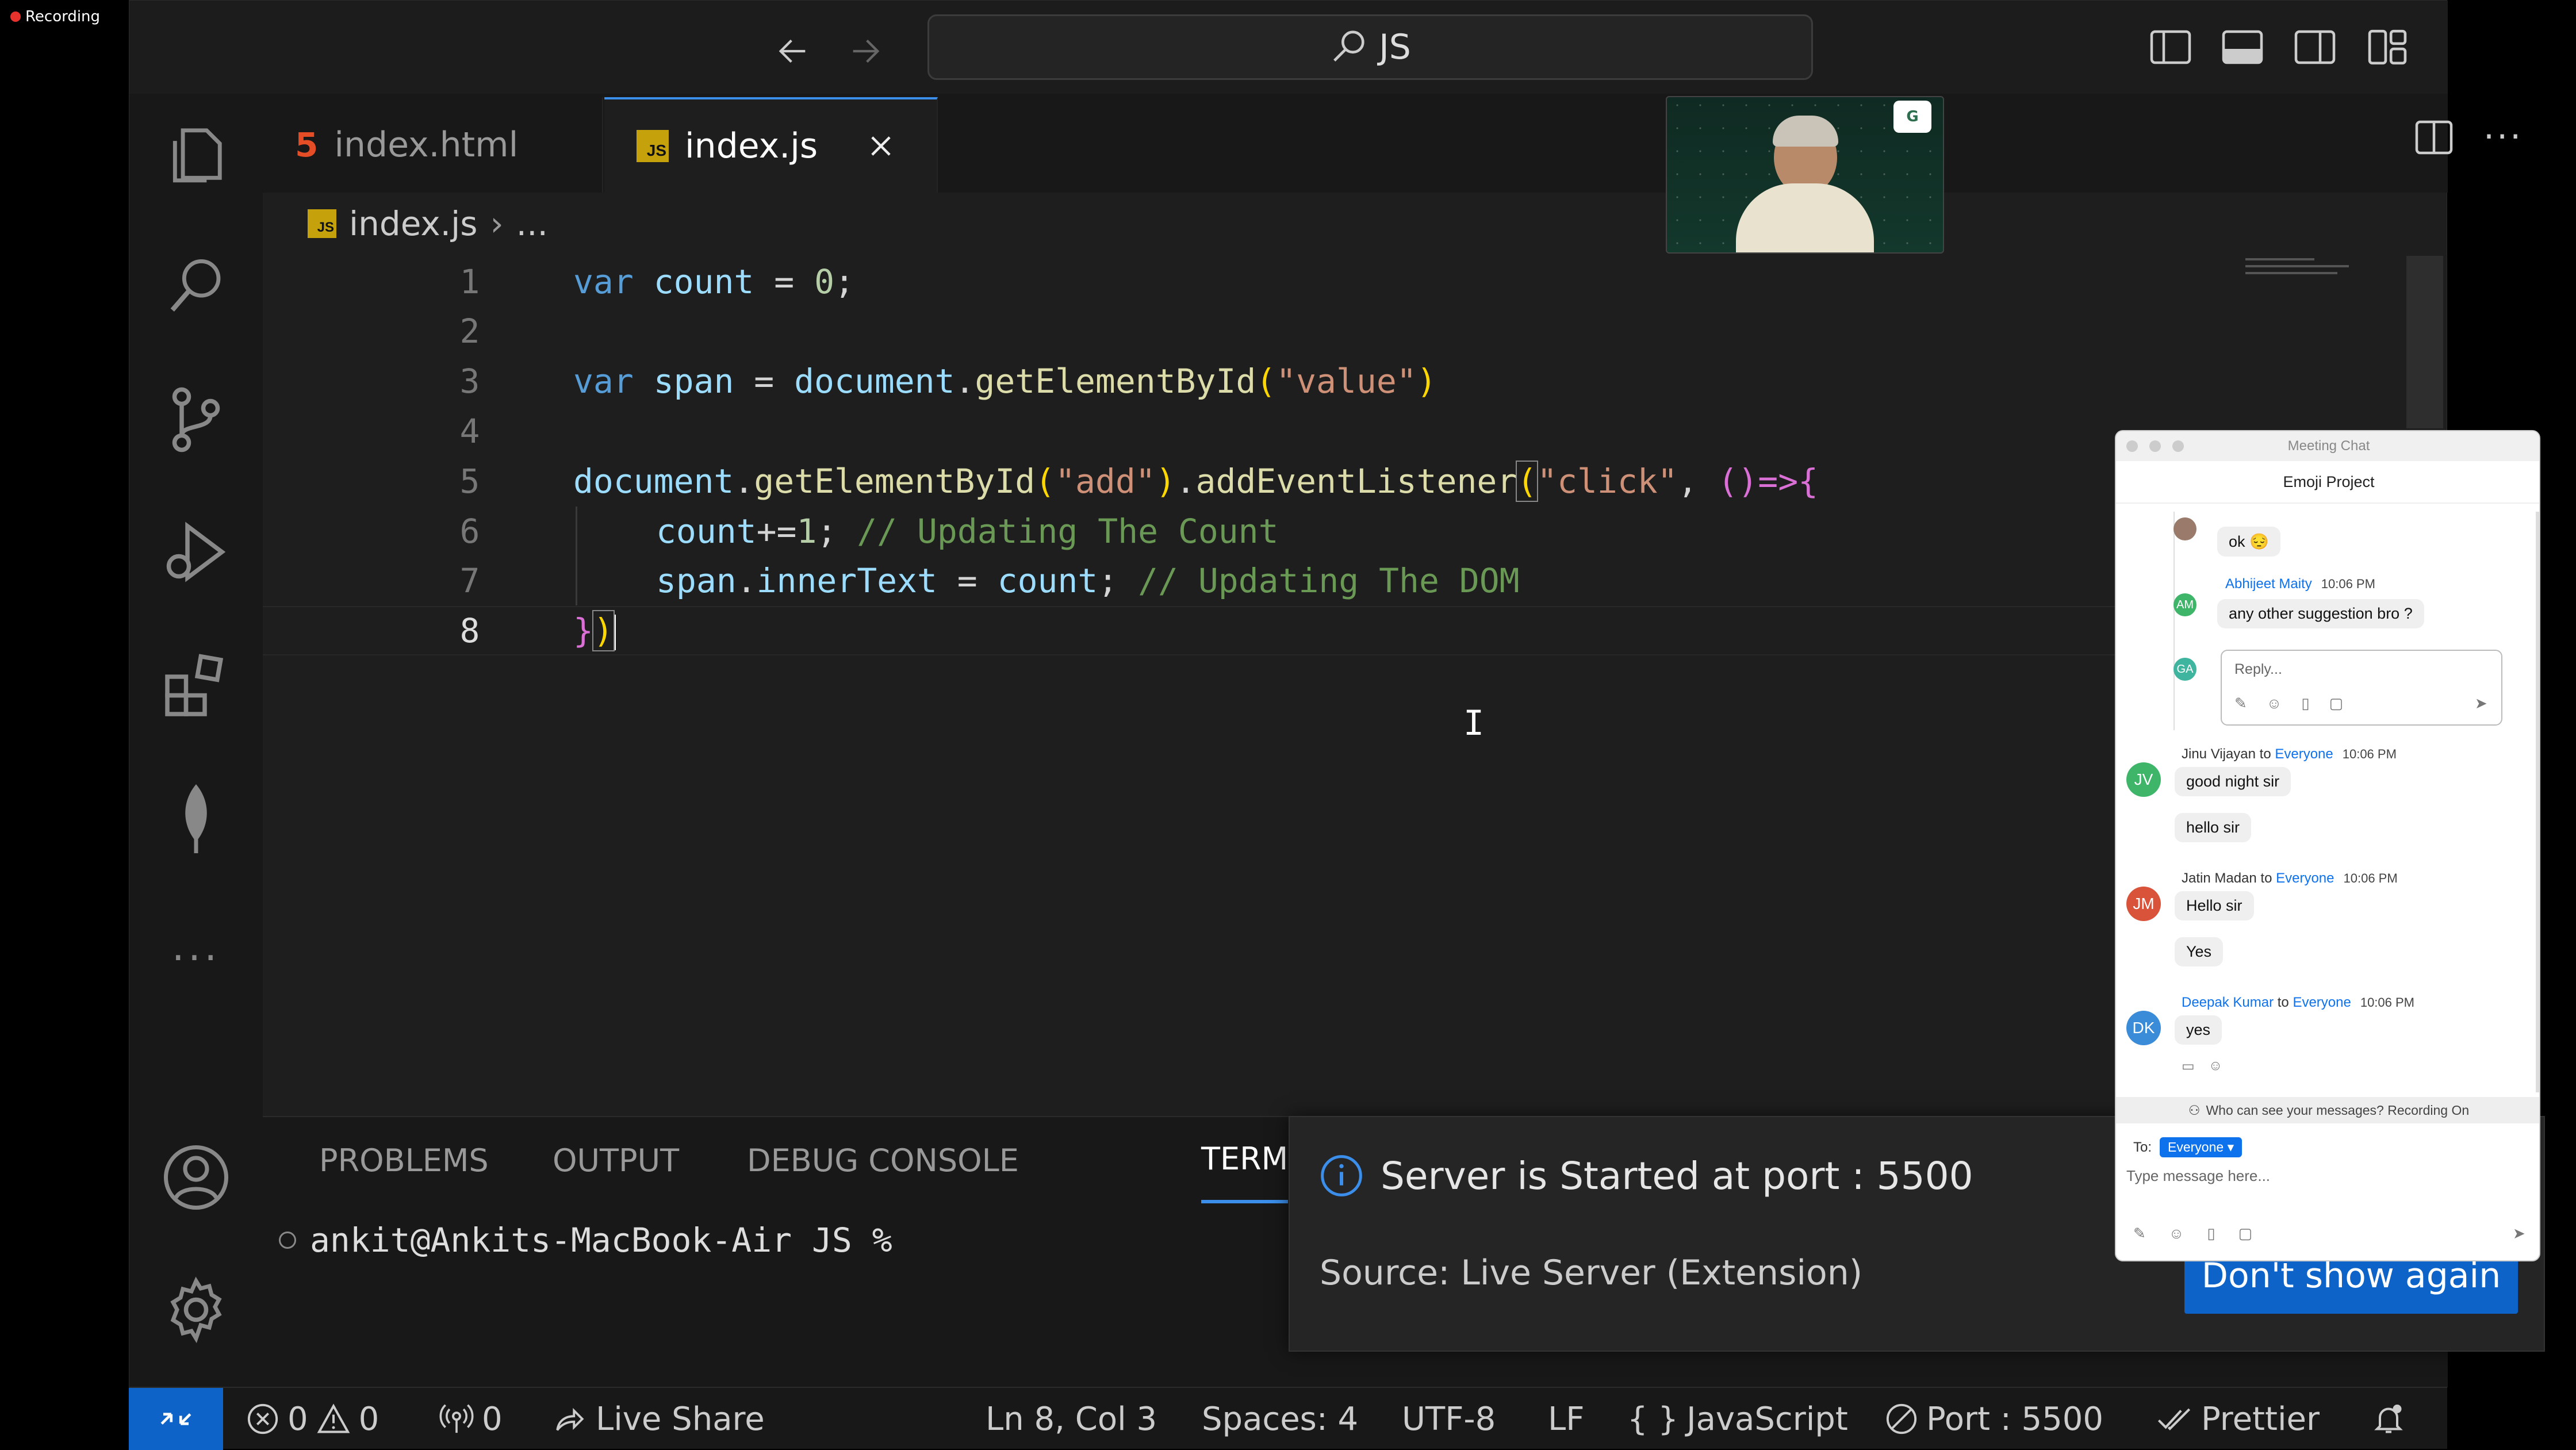 The image size is (2576, 1450). Describe the element at coordinates (2143, 1028) in the screenshot. I see `avatar: DK` at that location.